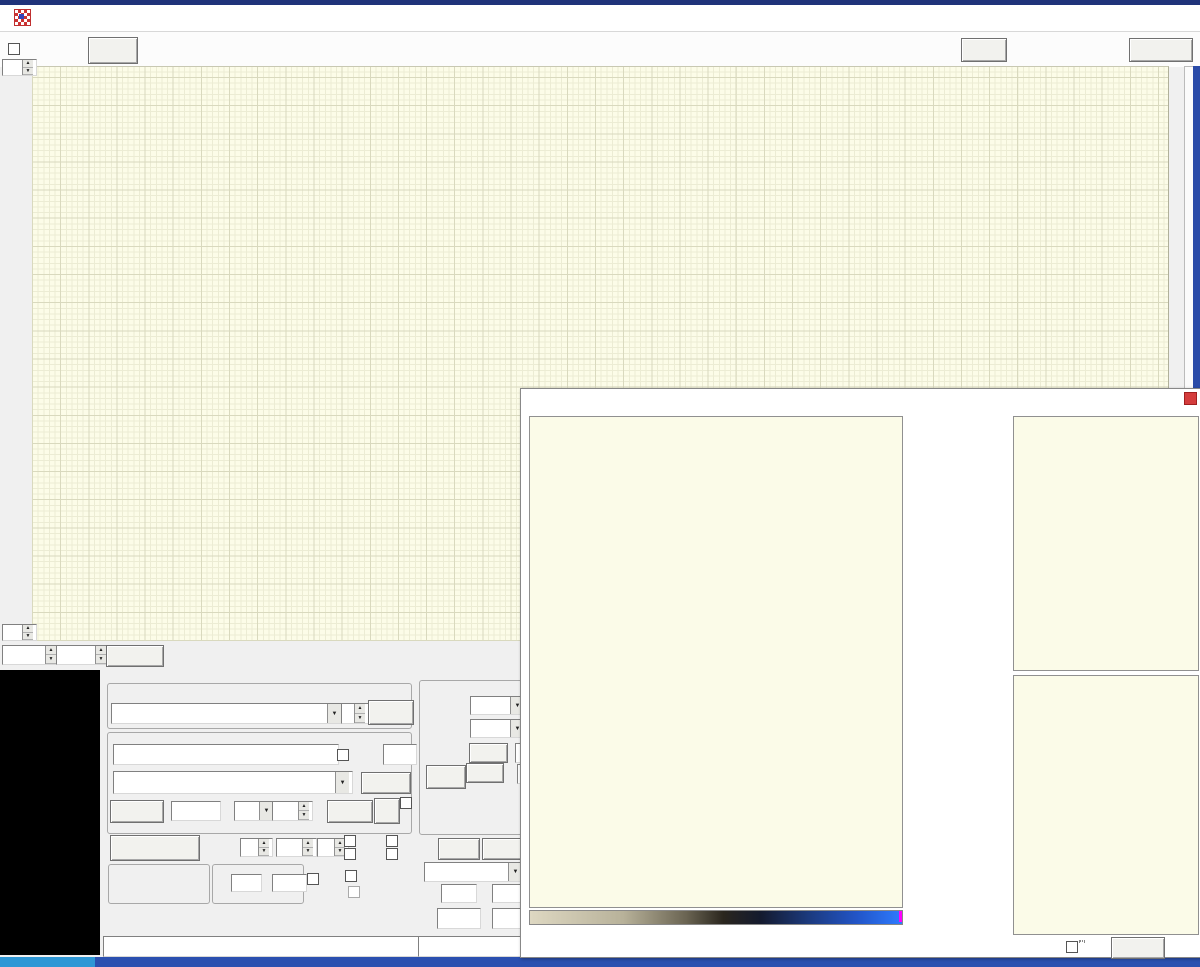  Describe the element at coordinates (721, 931) in the screenshot. I see `gradient-scale-labels` at that location.